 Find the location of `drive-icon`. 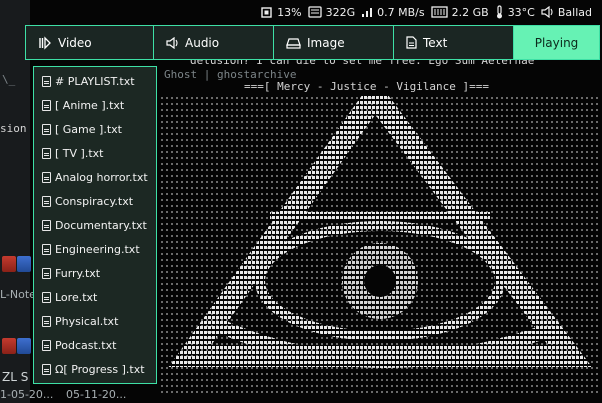

drive-icon is located at coordinates (293, 43).